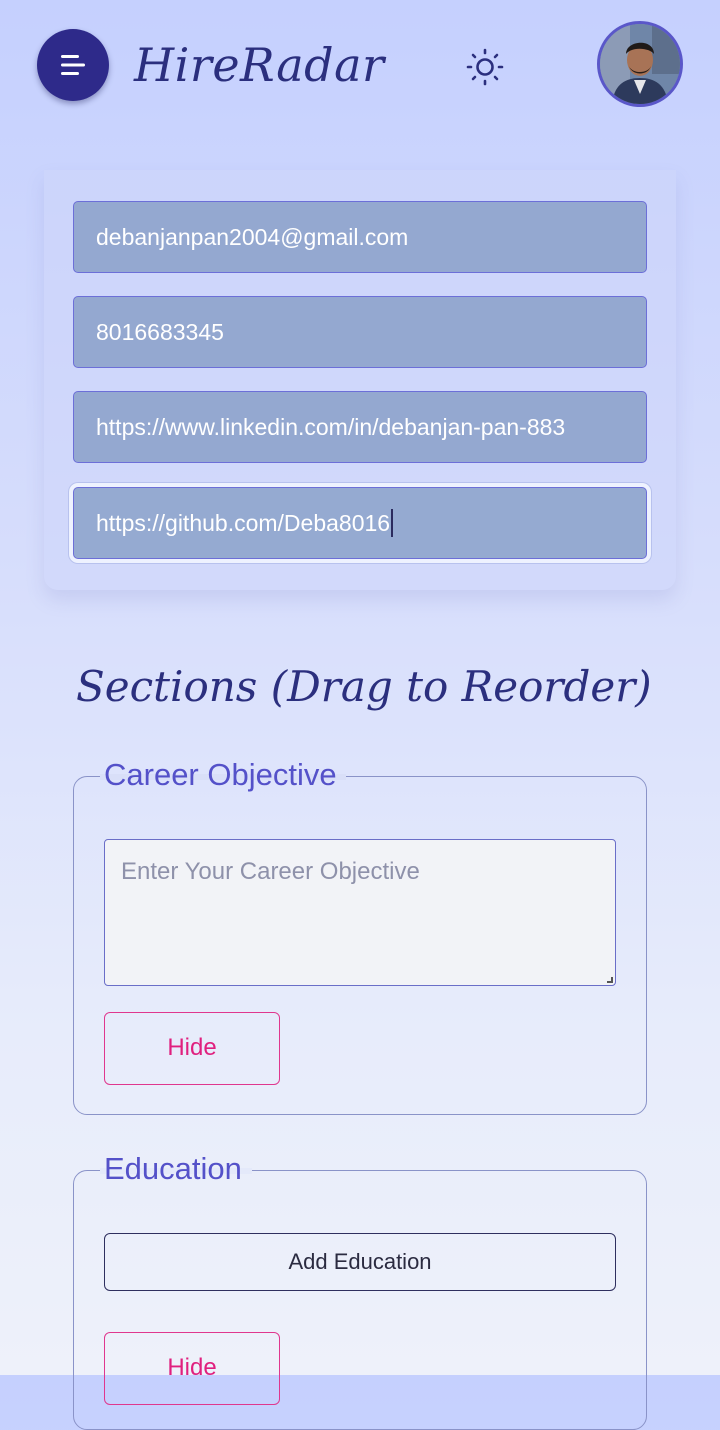 Image resolution: width=720 pixels, height=1430 pixels. I want to click on hide-career-objective-button: Hide, so click(192, 1048).